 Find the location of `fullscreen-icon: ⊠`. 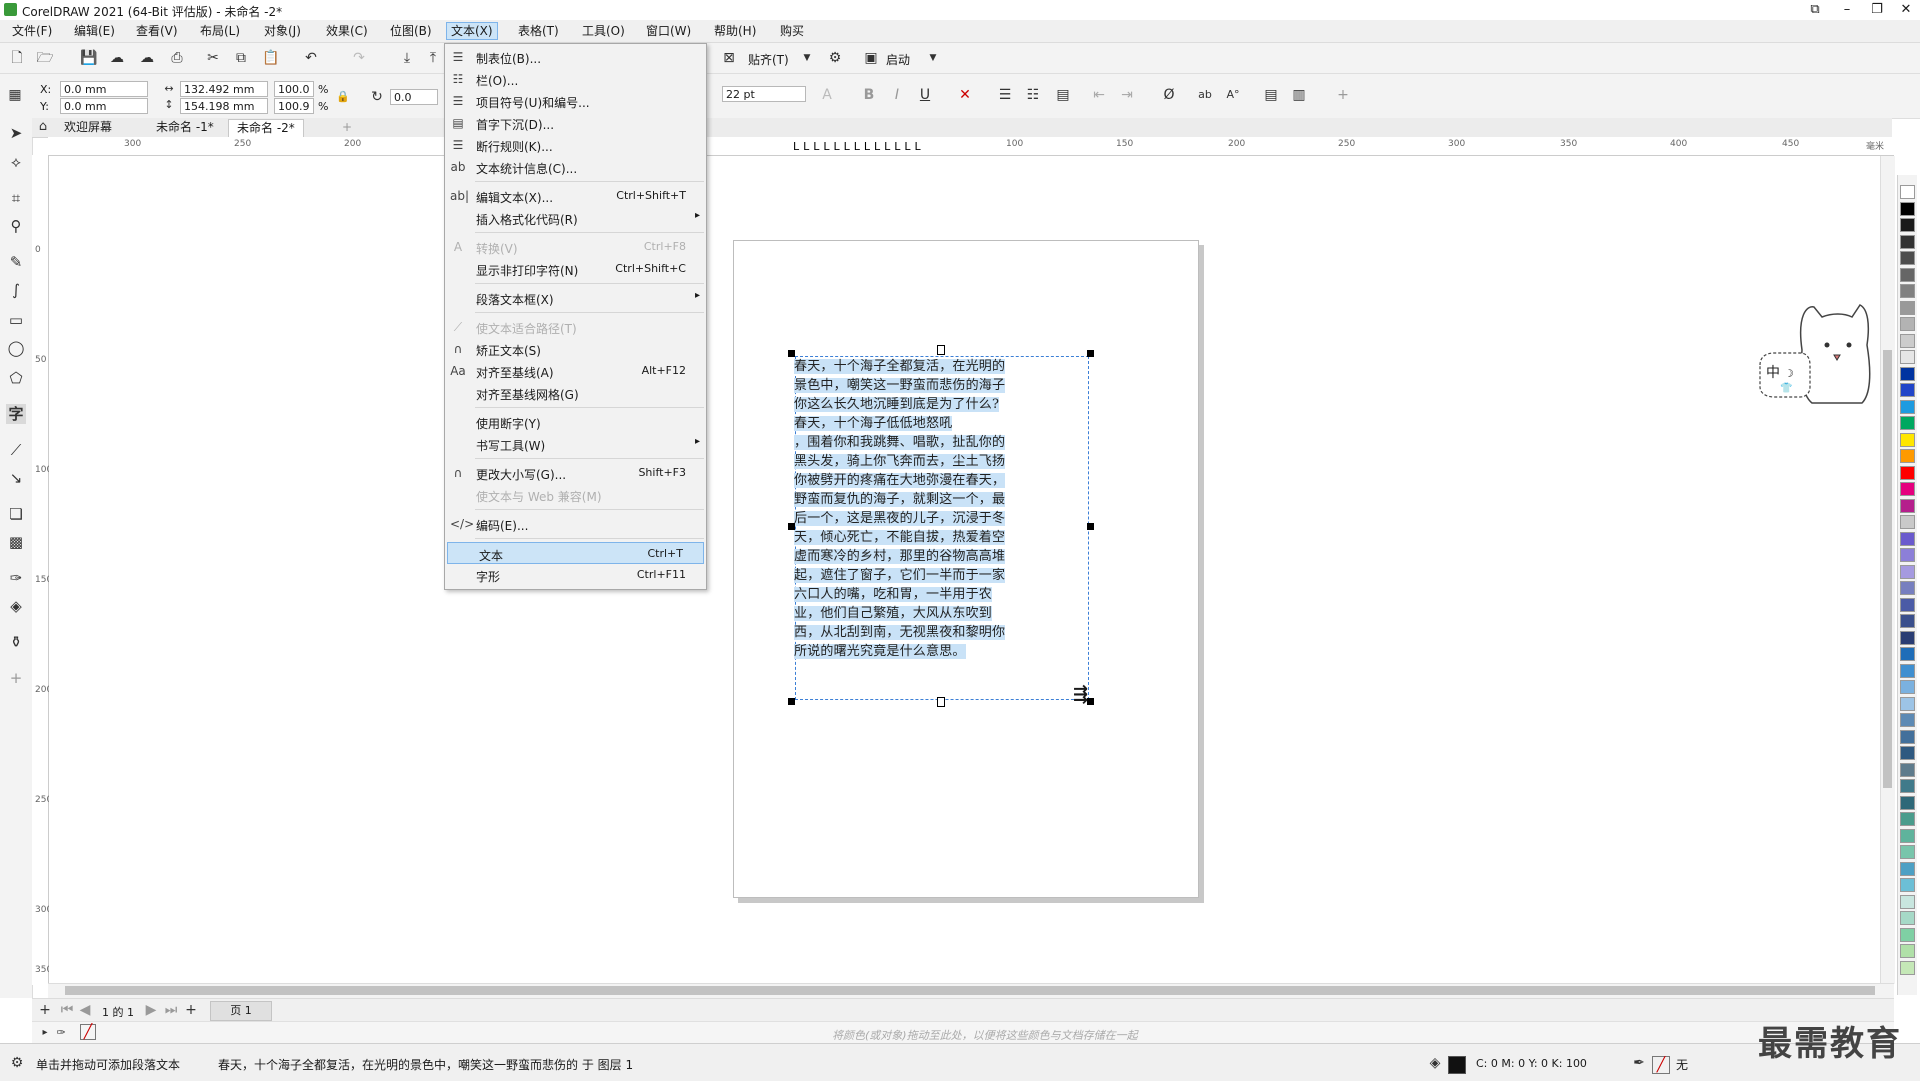

fullscreen-icon: ⊠ is located at coordinates (729, 58).